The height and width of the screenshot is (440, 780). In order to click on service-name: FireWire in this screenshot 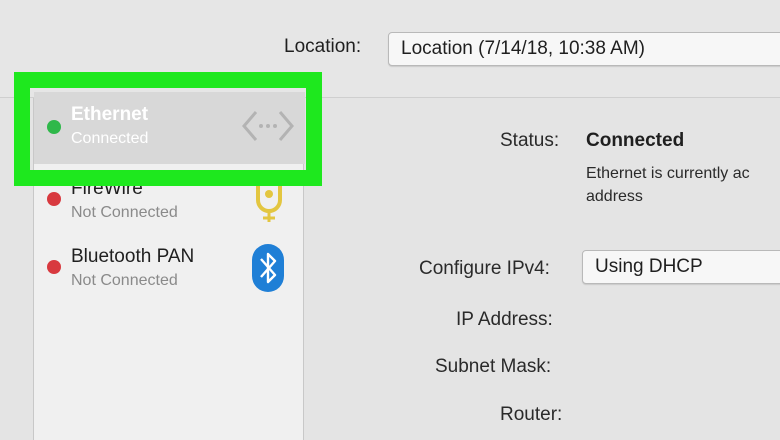, I will do `click(107, 188)`.